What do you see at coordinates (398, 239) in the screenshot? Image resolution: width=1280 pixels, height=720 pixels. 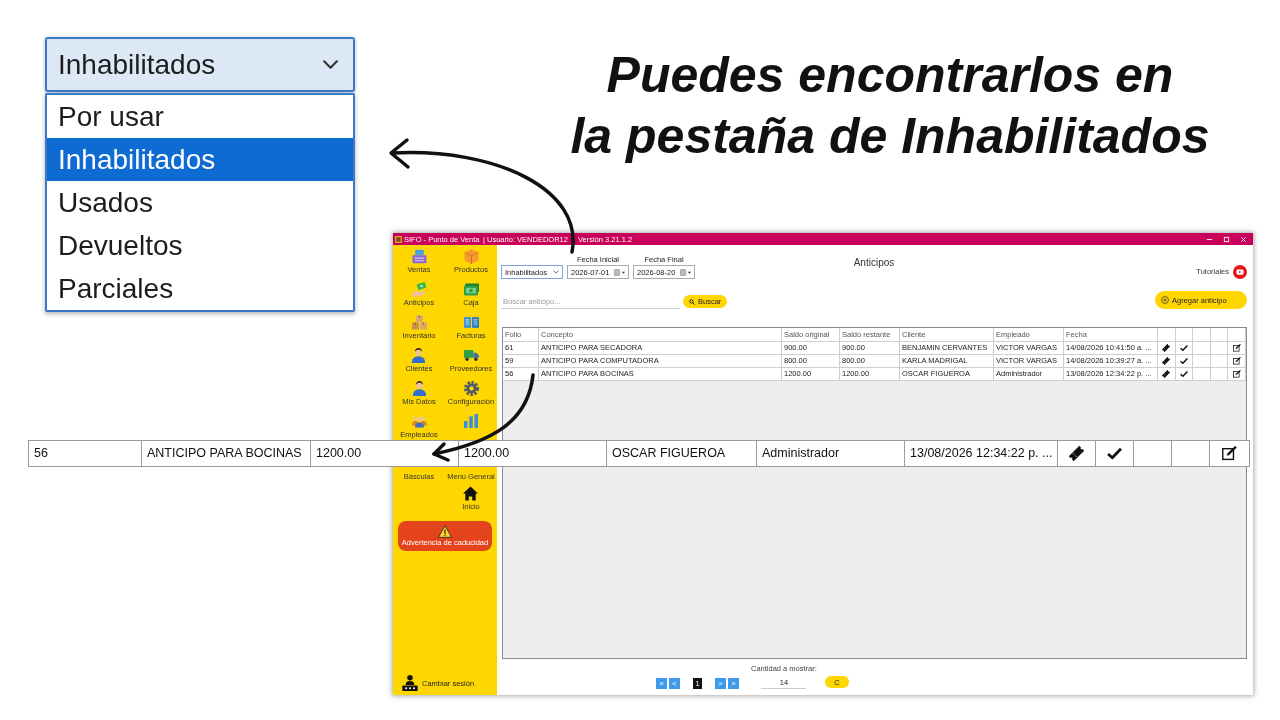 I see `app-logo-icon` at bounding box center [398, 239].